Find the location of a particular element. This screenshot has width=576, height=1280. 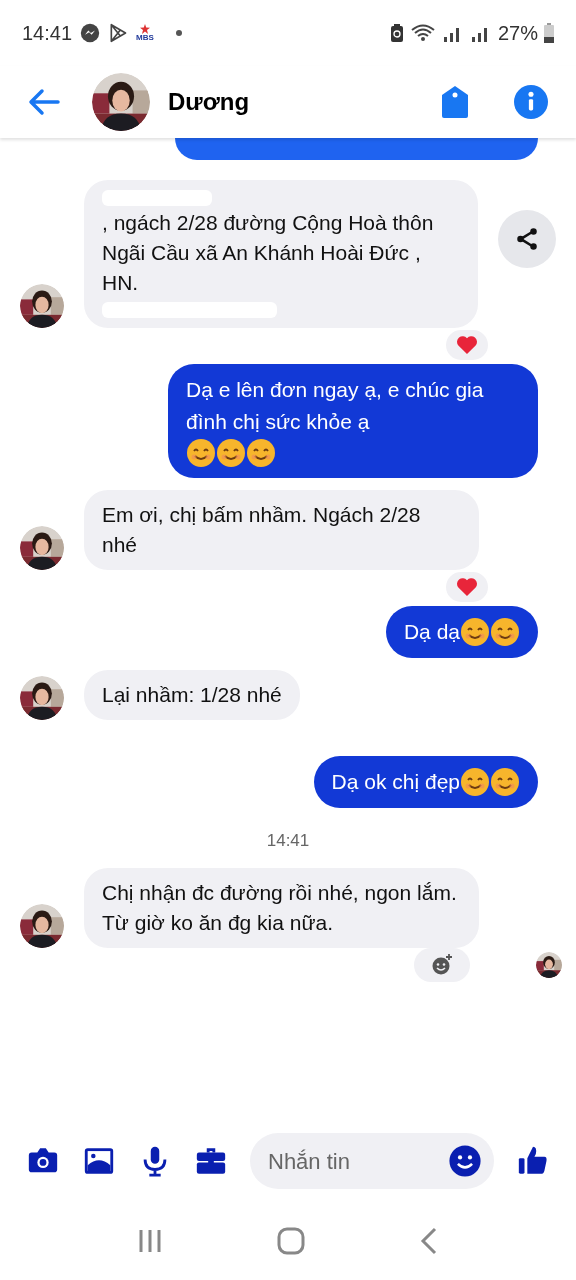

recent-apps-icon is located at coordinates (150, 1241).